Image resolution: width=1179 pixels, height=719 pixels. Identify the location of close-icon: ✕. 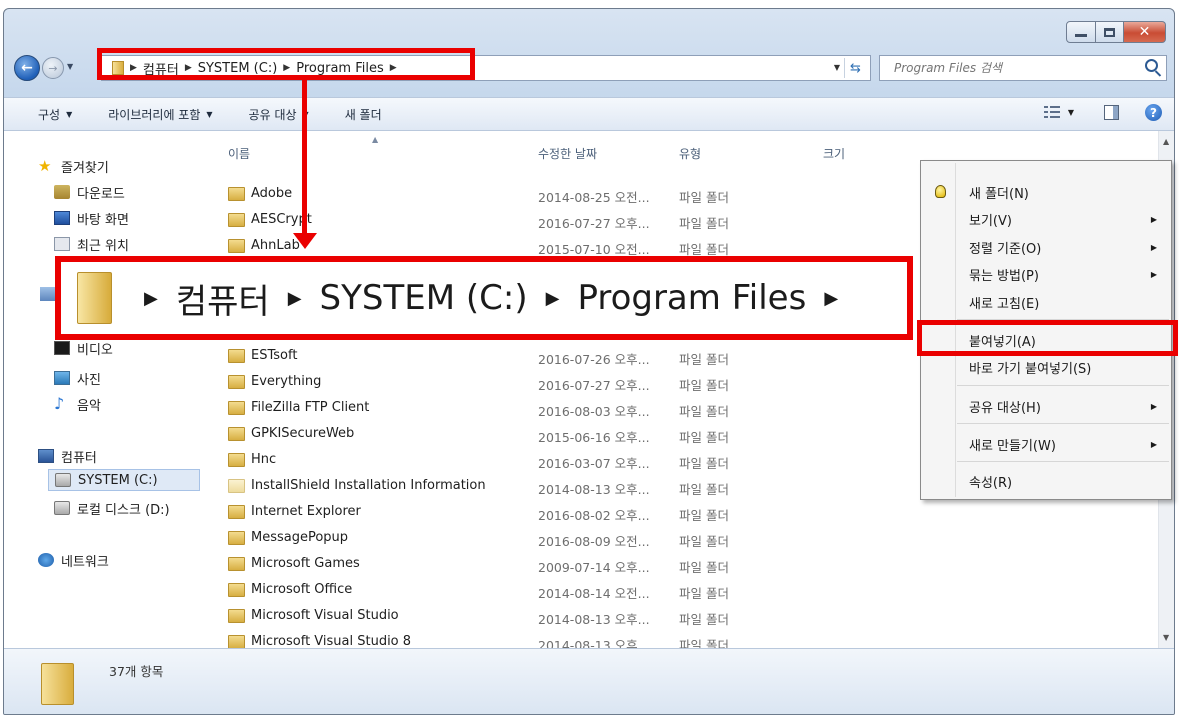
(1144, 32).